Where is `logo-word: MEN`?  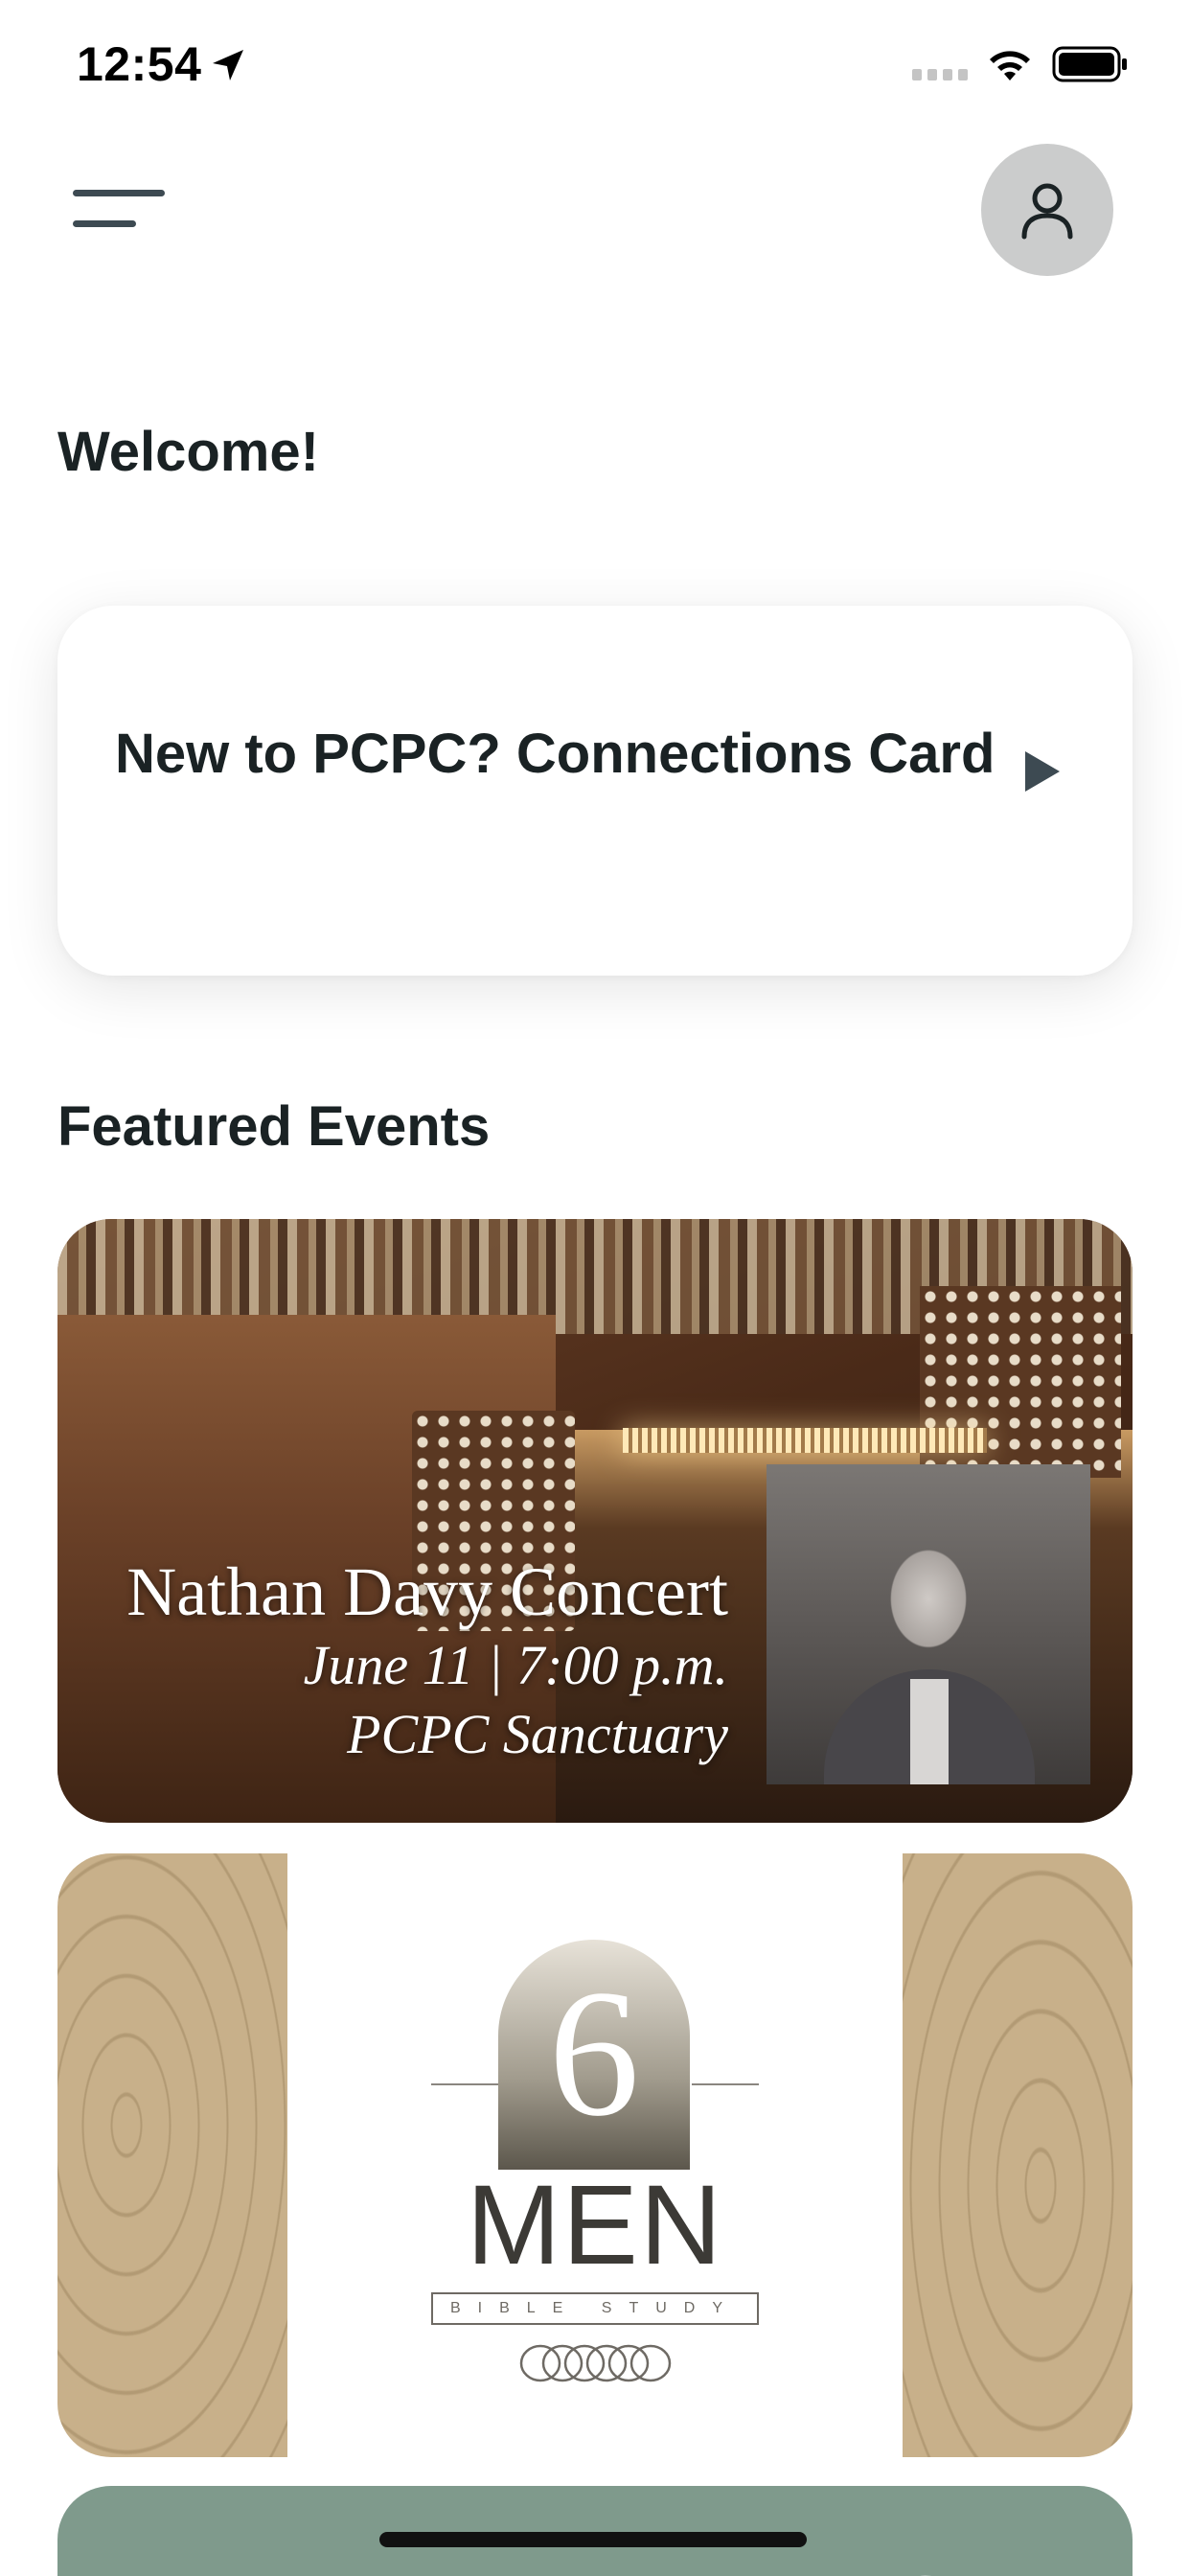 logo-word: MEN is located at coordinates (595, 2225).